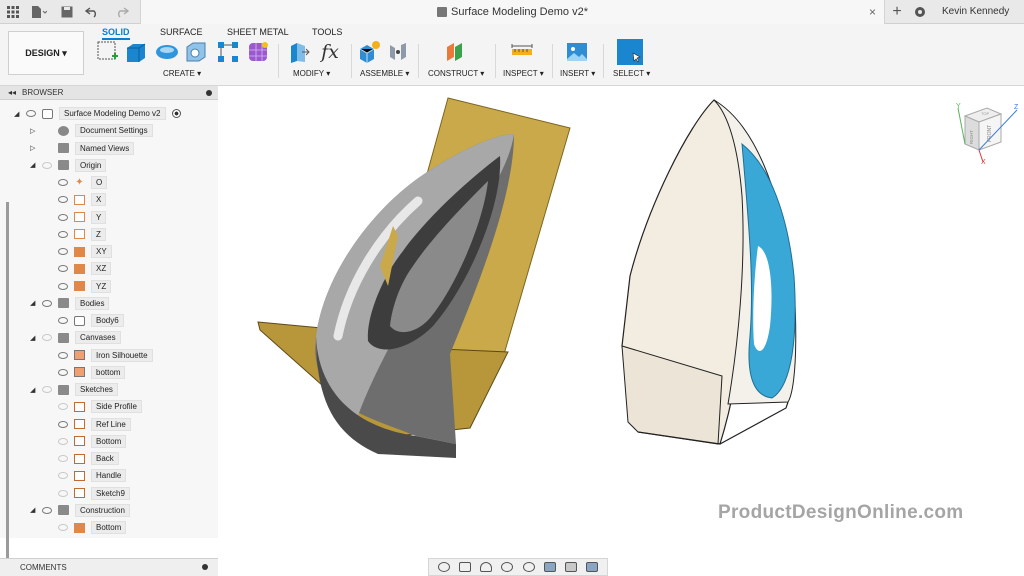 The width and height of the screenshot is (1024, 576). What do you see at coordinates (79, 268) in the screenshot?
I see `tree-item: XZ` at bounding box center [79, 268].